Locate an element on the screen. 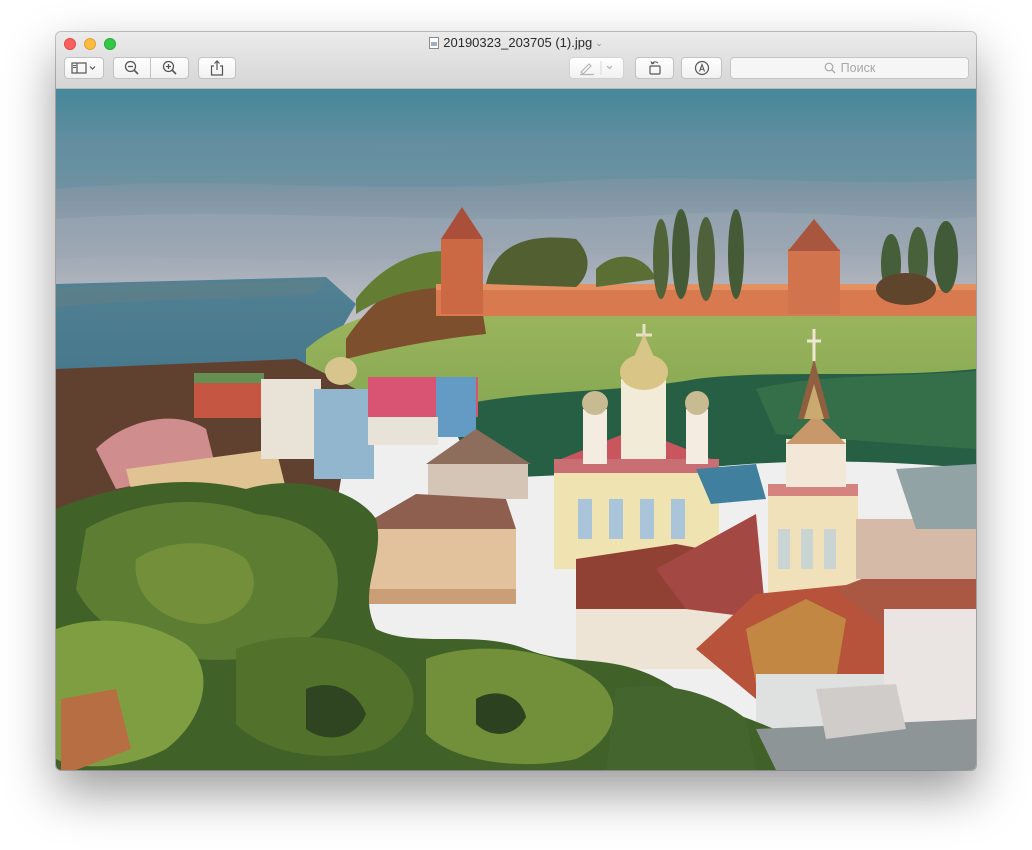 This screenshot has height=850, width=1032. zoom-in-icon is located at coordinates (169, 67).